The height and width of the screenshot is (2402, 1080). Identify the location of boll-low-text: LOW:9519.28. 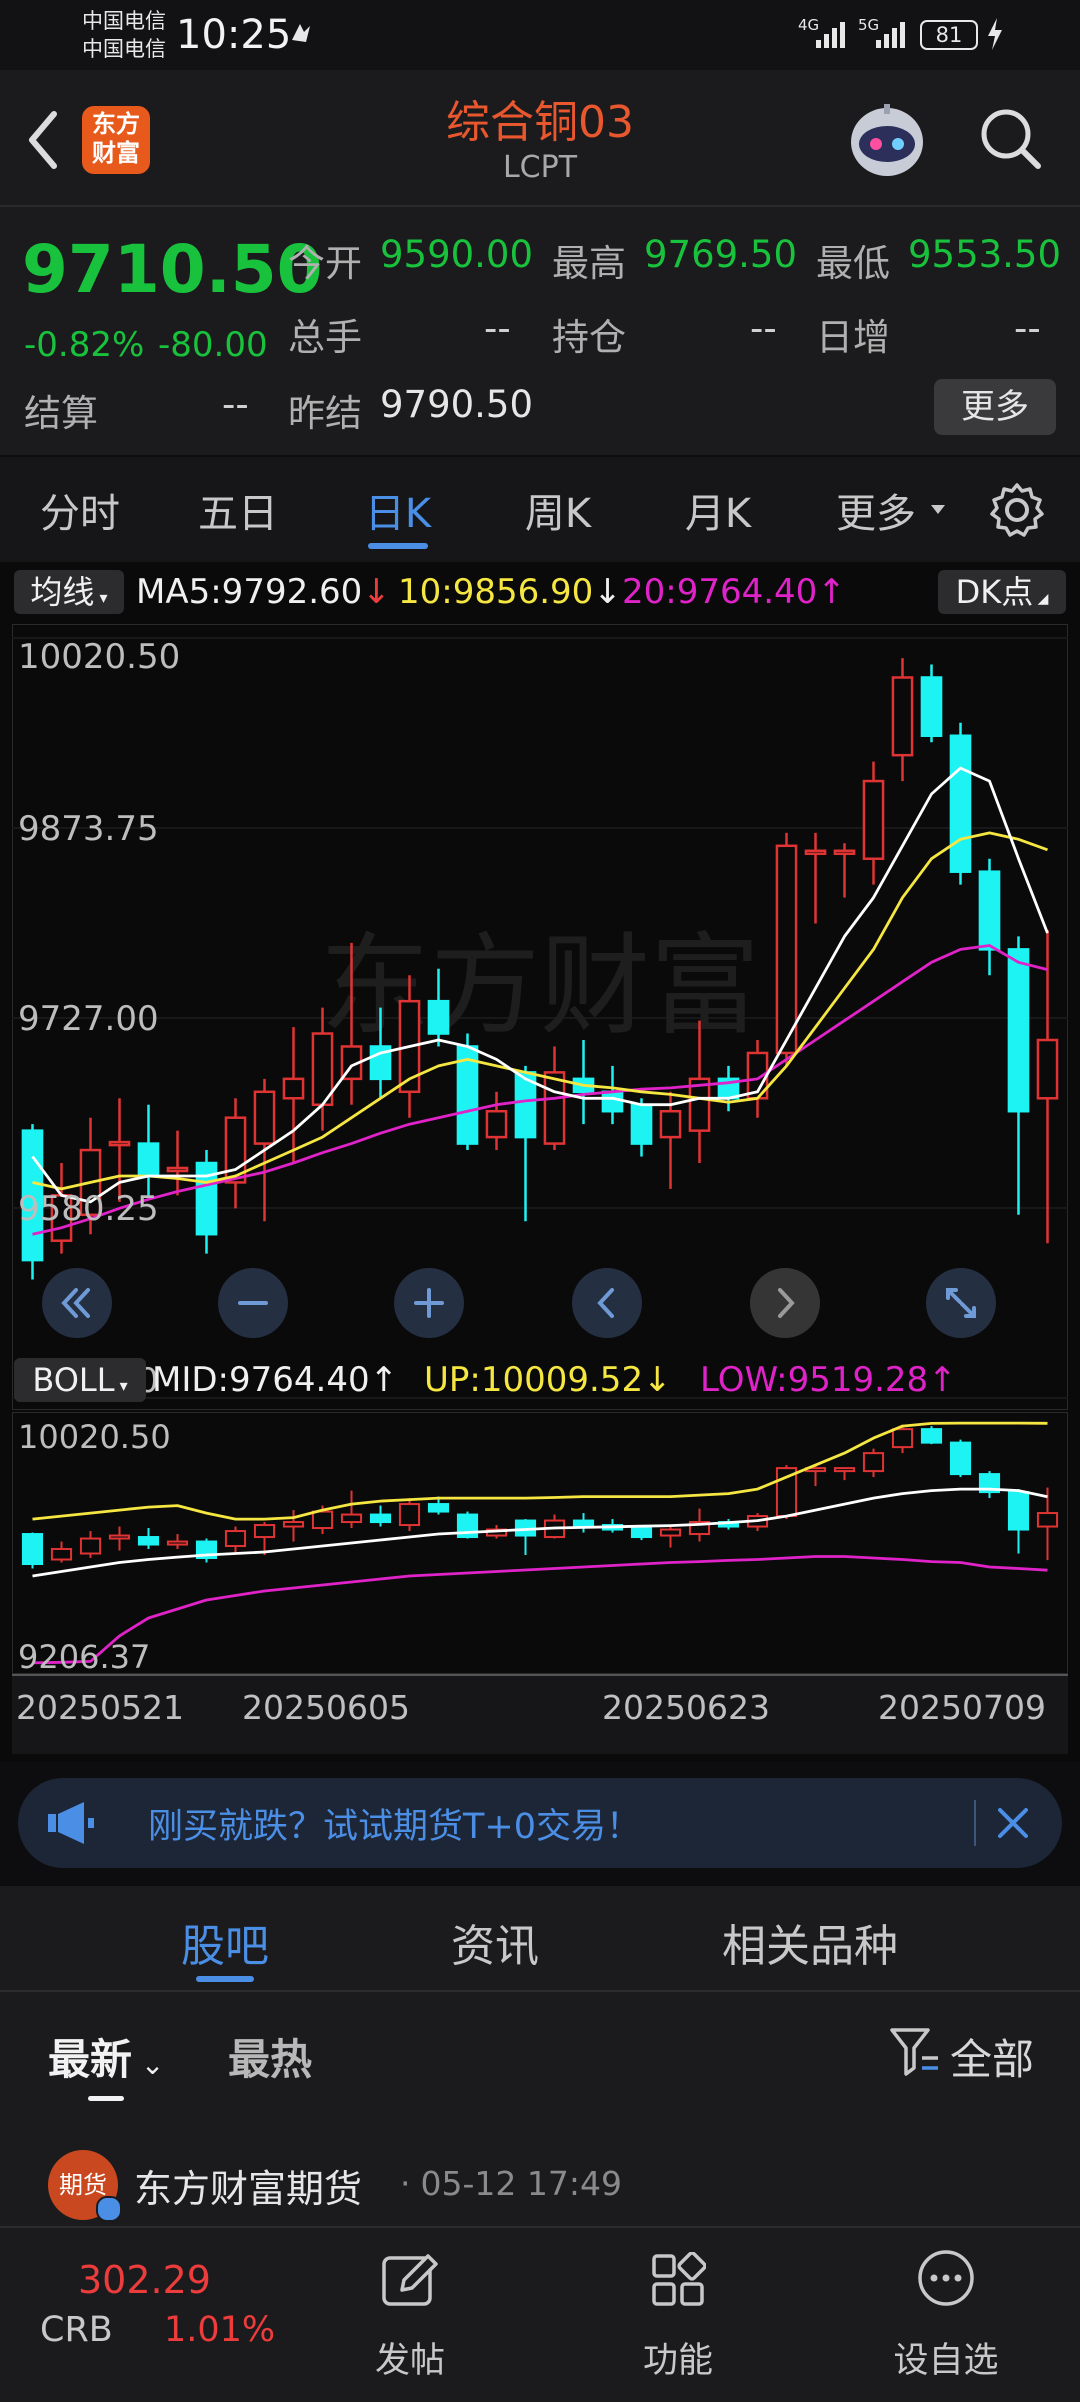
(814, 1380).